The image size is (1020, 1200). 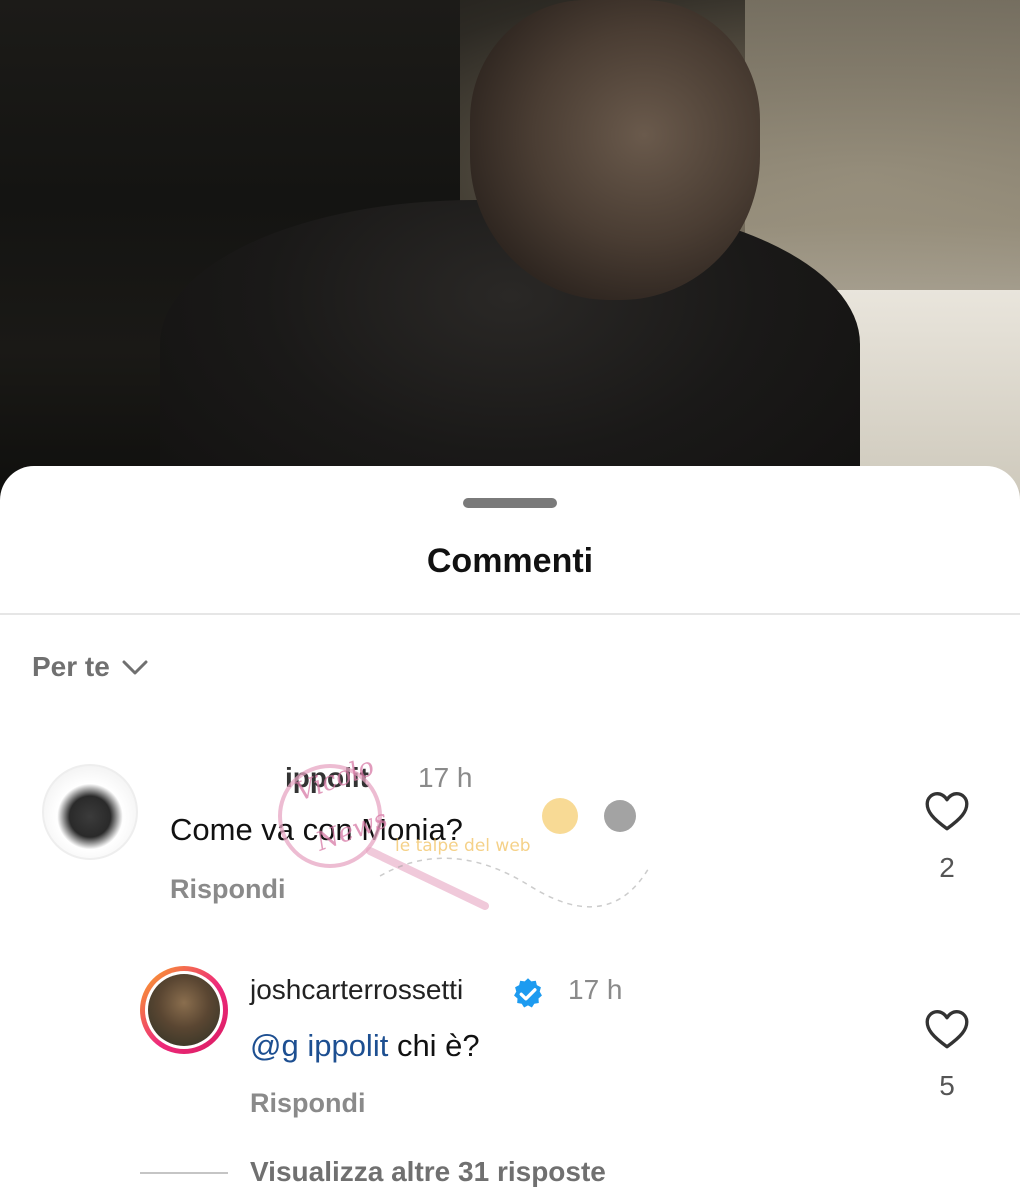 I want to click on reply-text: @g ippolit chi è?, so click(x=365, y=1046).